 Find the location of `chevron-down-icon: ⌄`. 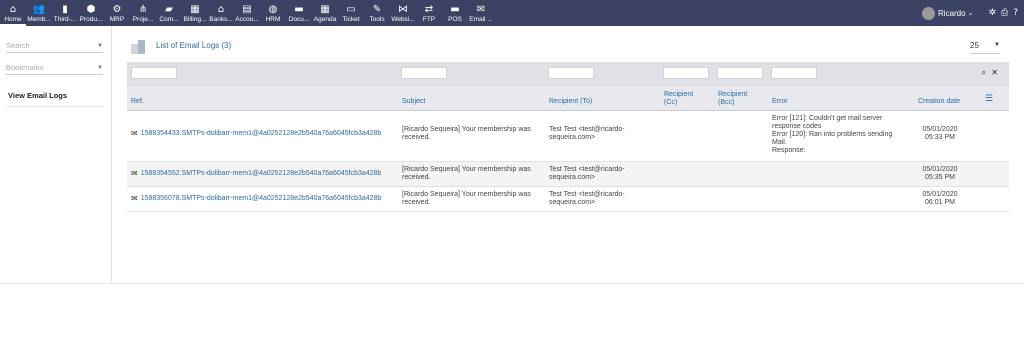

chevron-down-icon: ⌄ is located at coordinates (971, 13).